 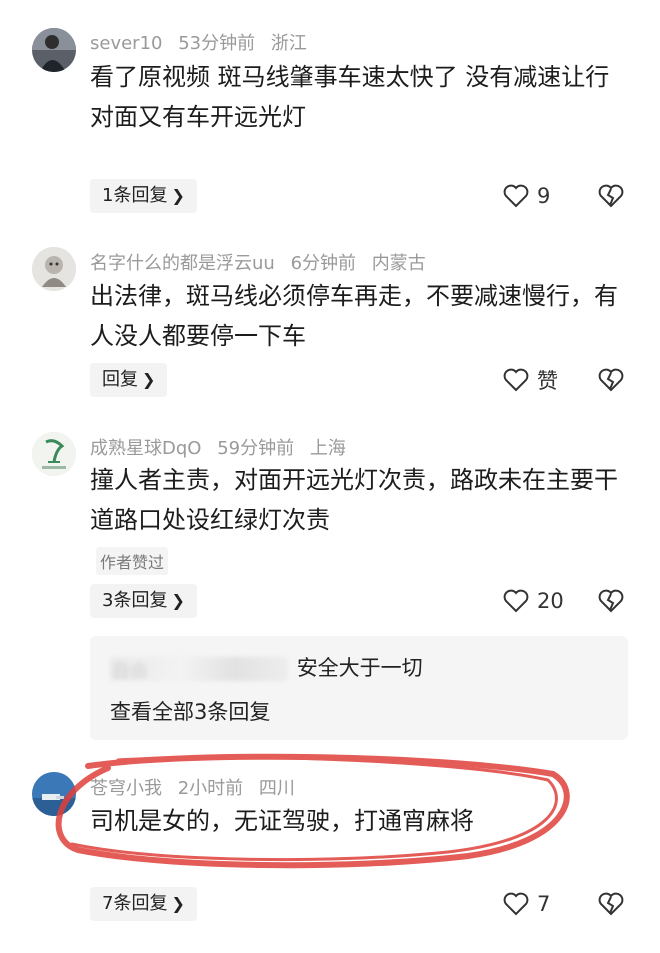 I want to click on location: 上海, so click(x=327, y=448).